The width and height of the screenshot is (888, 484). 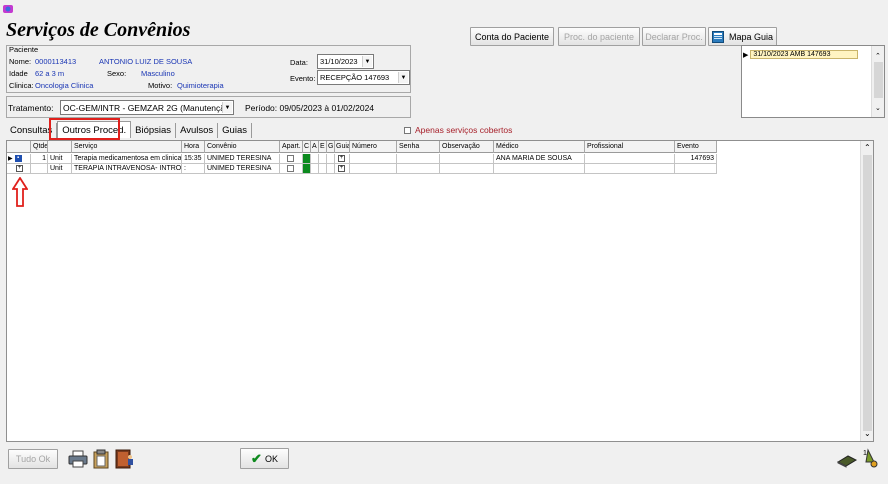 I want to click on col-header-servico: Serviço, so click(x=127, y=147).